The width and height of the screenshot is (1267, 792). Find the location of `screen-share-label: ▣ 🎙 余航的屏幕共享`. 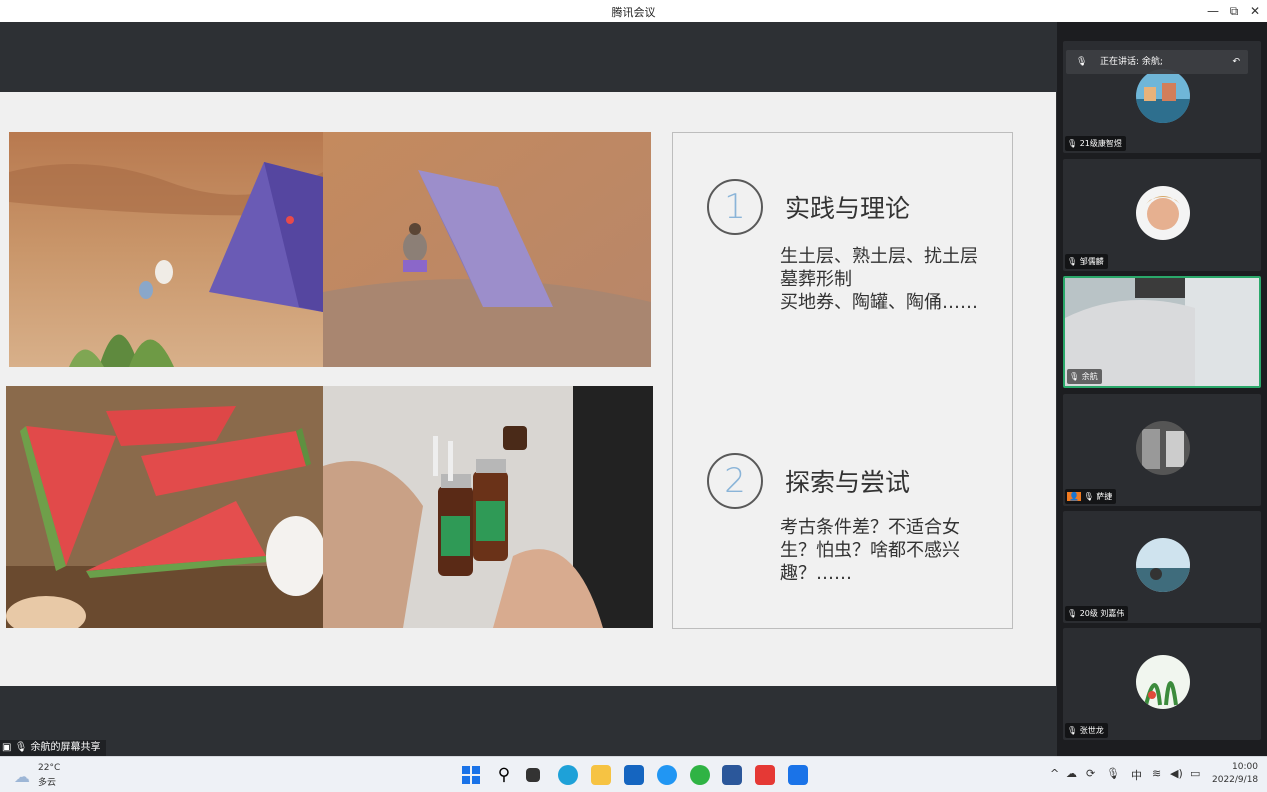

screen-share-label: ▣ 🎙 余航的屏幕共享 is located at coordinates (53, 748).